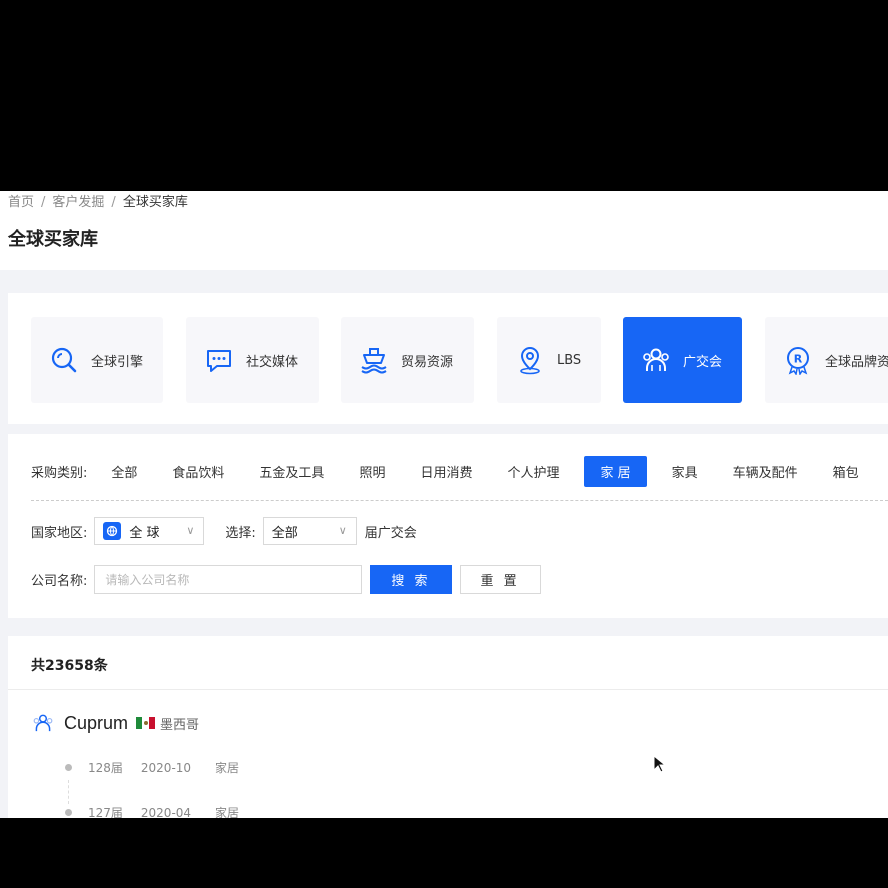 This screenshot has width=888, height=888. I want to click on category-option-personal-care: 个人护理, so click(533, 471).